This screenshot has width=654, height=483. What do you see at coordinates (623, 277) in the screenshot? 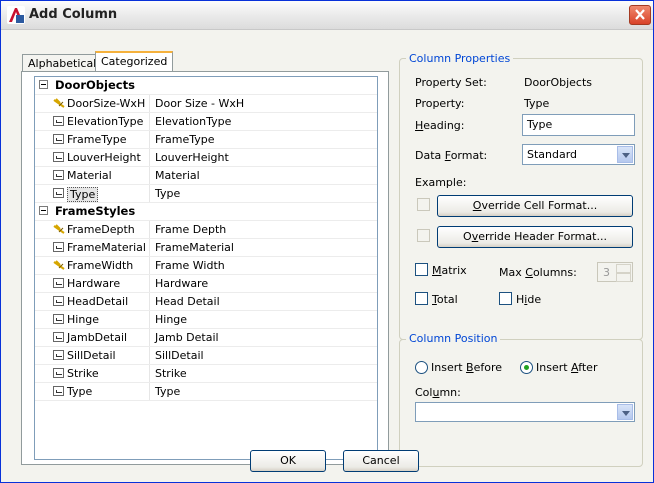
I see `spin-down-icon` at bounding box center [623, 277].